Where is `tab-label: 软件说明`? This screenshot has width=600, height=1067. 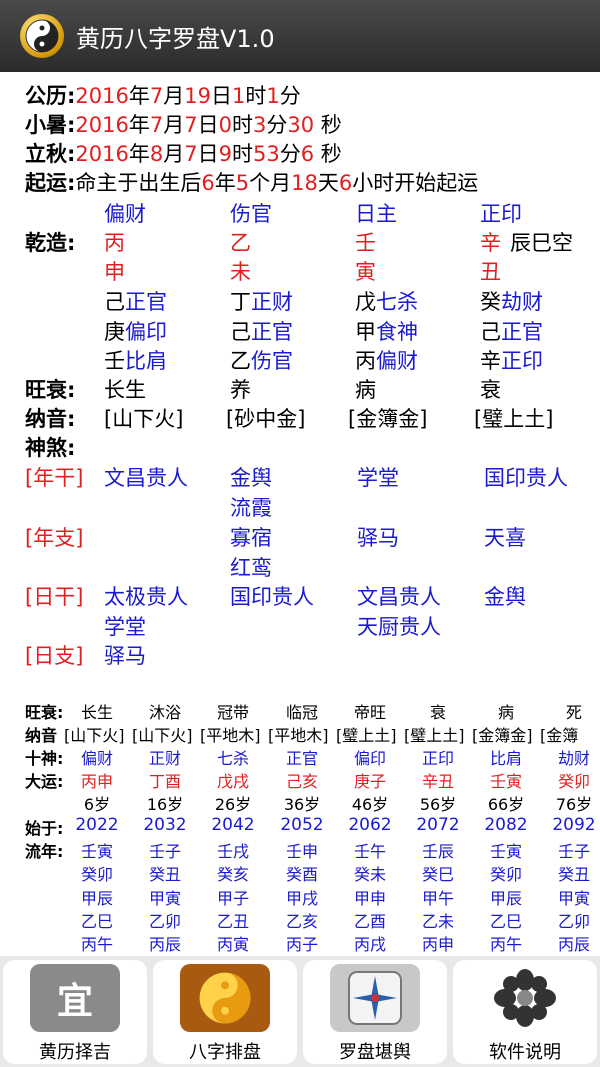 tab-label: 软件说明 is located at coordinates (525, 1052).